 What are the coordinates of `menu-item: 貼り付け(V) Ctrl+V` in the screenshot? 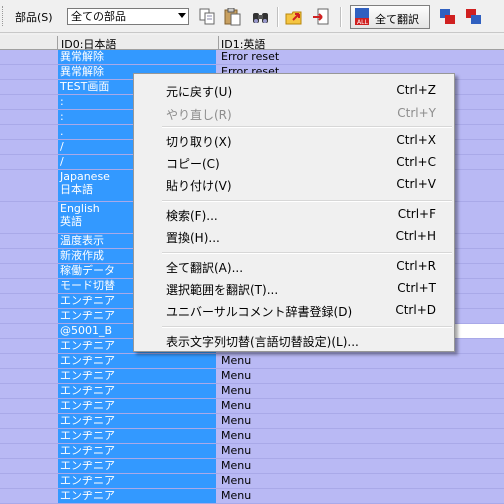 It's located at (294, 184).